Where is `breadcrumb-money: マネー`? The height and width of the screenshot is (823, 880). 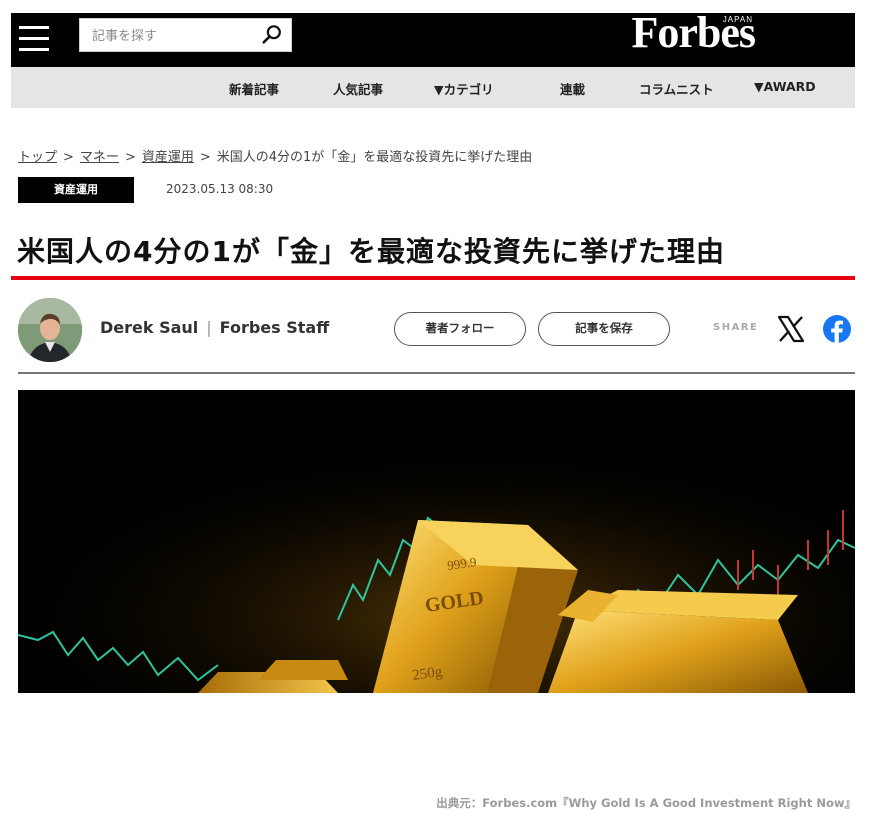
breadcrumb-money: マネー is located at coordinates (99, 157).